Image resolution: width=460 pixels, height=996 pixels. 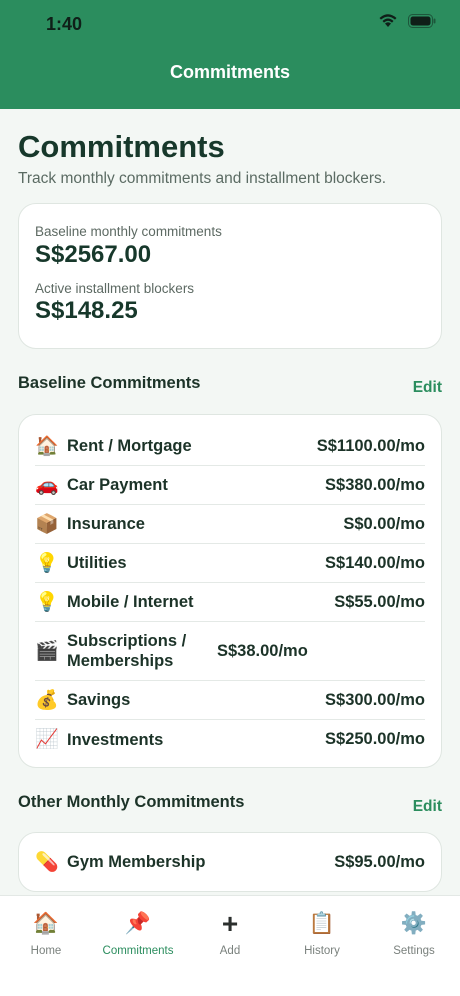 I want to click on chart-increasing-icon: 📈, so click(x=47, y=739).